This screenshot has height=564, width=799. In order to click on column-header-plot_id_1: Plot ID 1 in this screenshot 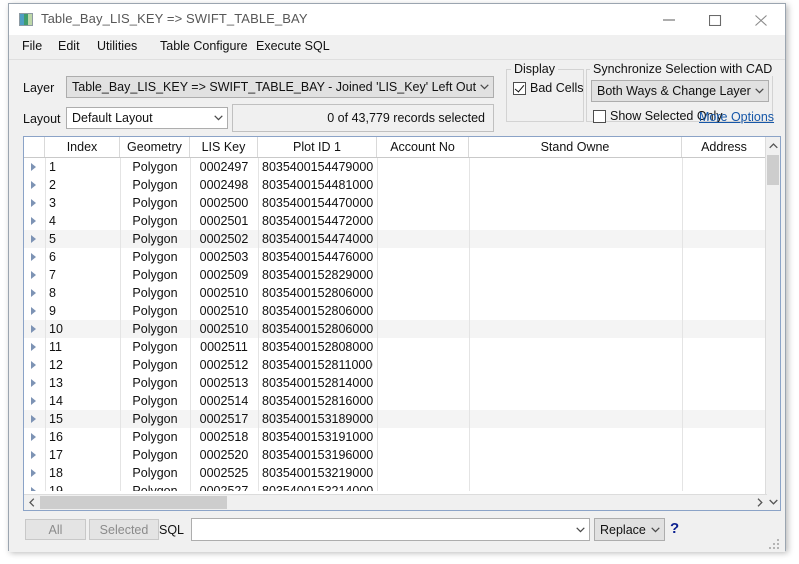, I will do `click(317, 147)`.